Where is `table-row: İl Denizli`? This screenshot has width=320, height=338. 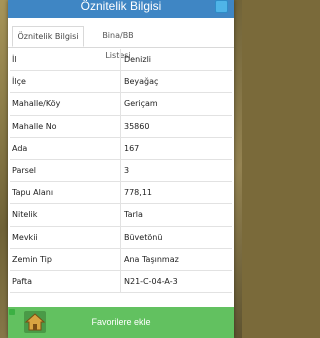
table-row: İl Denizli is located at coordinates (121, 60).